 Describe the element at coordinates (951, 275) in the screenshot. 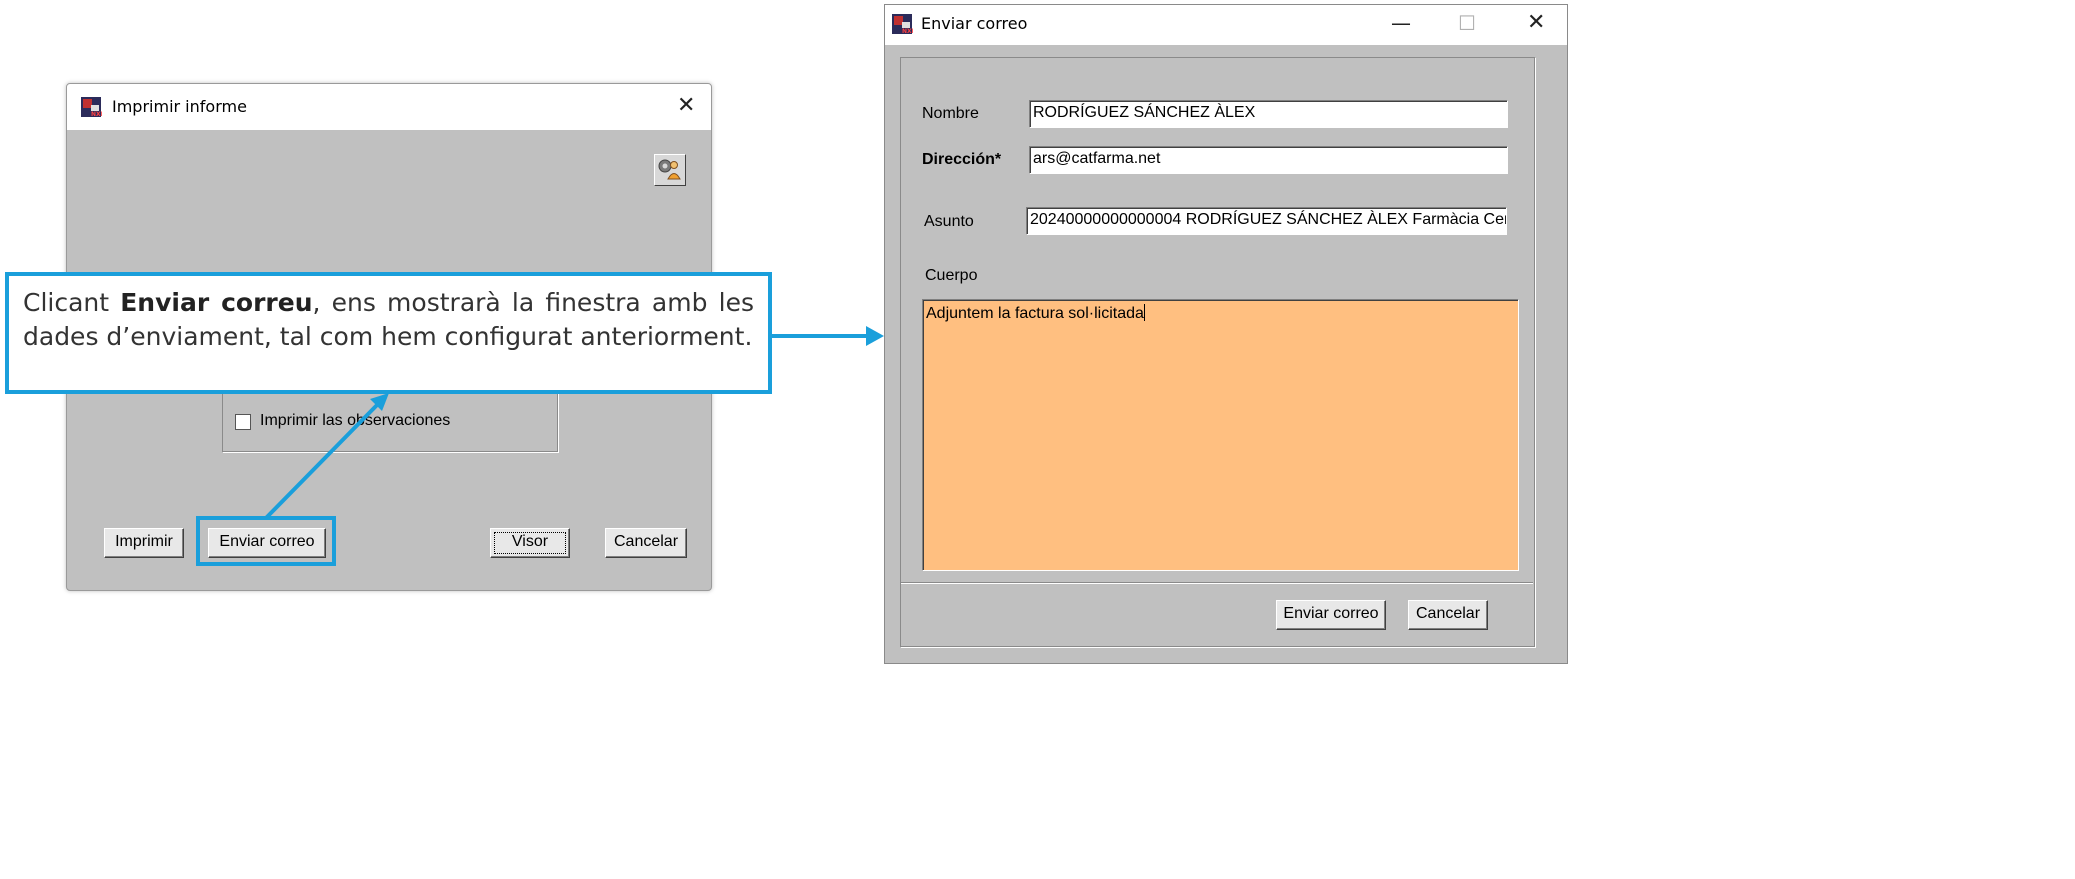

I see `cuerpo-label: Cuerpo` at that location.